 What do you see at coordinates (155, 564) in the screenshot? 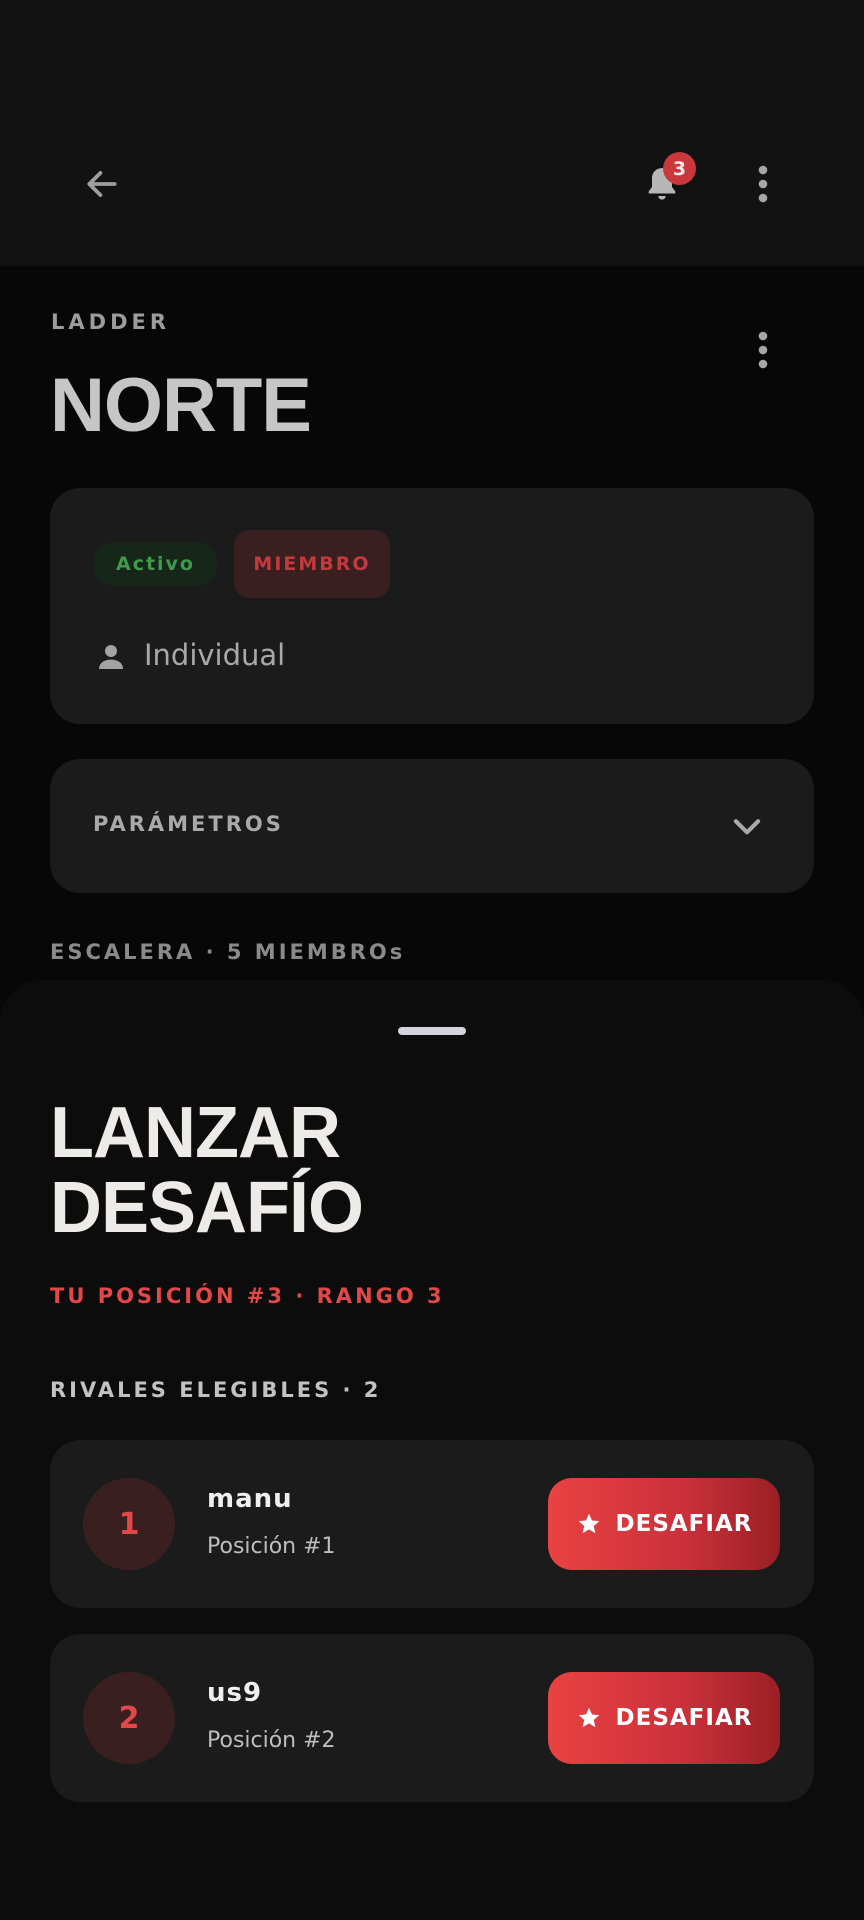
I see `status-chip: Activo` at bounding box center [155, 564].